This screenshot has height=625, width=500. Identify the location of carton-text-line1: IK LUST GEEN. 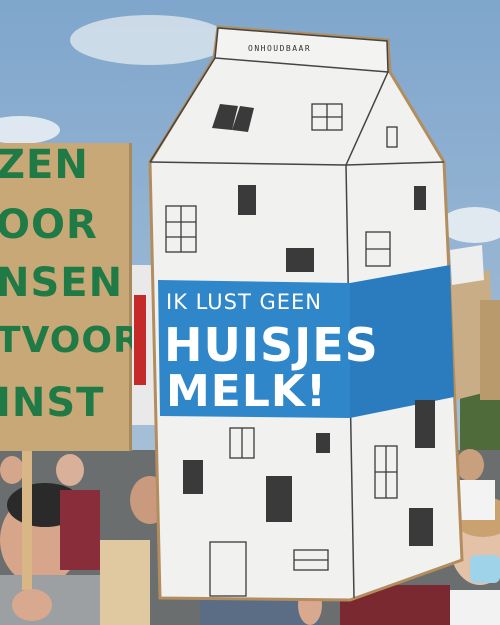
(244, 302).